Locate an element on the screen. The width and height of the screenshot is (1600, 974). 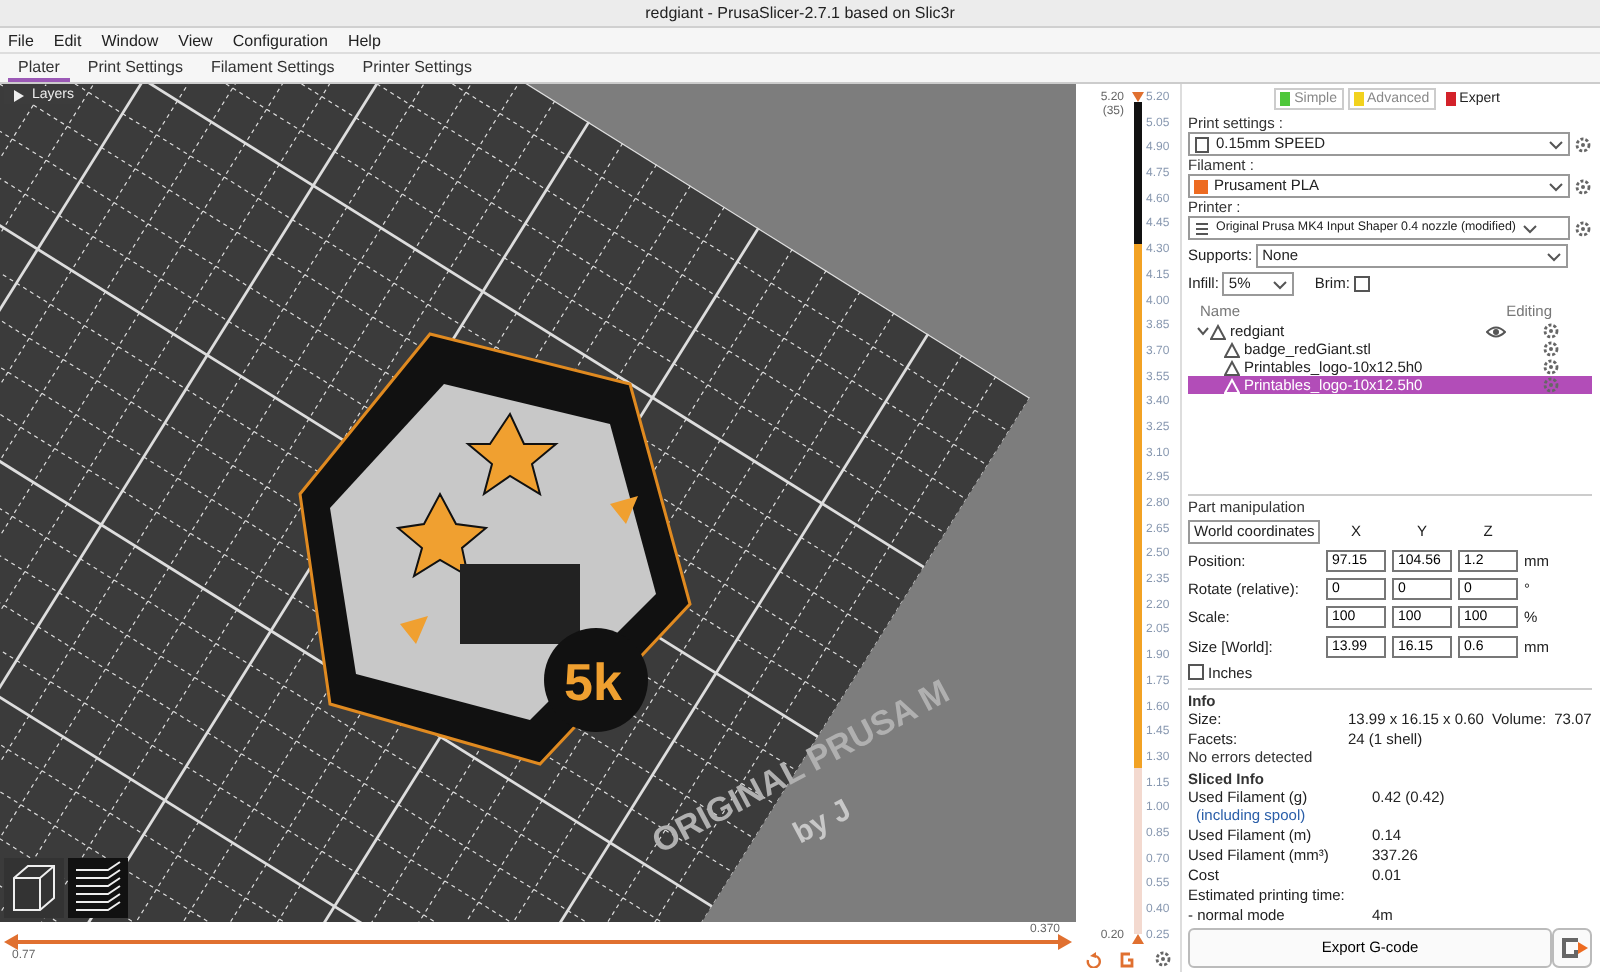
eye-icon is located at coordinates (1496, 331).